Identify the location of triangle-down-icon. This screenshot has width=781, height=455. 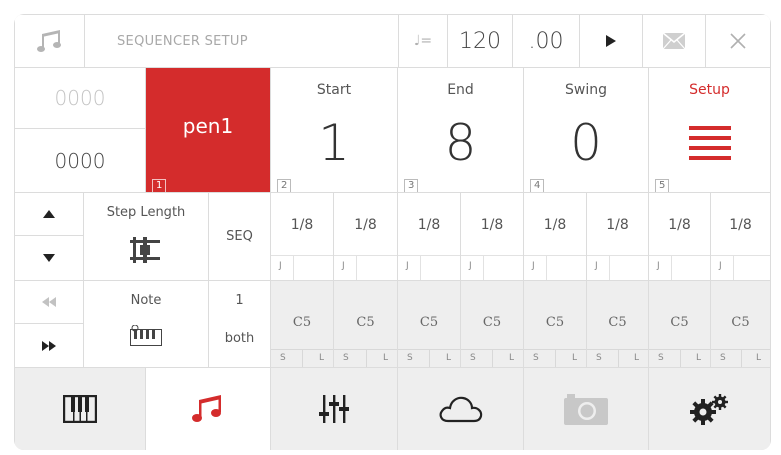
(49, 258).